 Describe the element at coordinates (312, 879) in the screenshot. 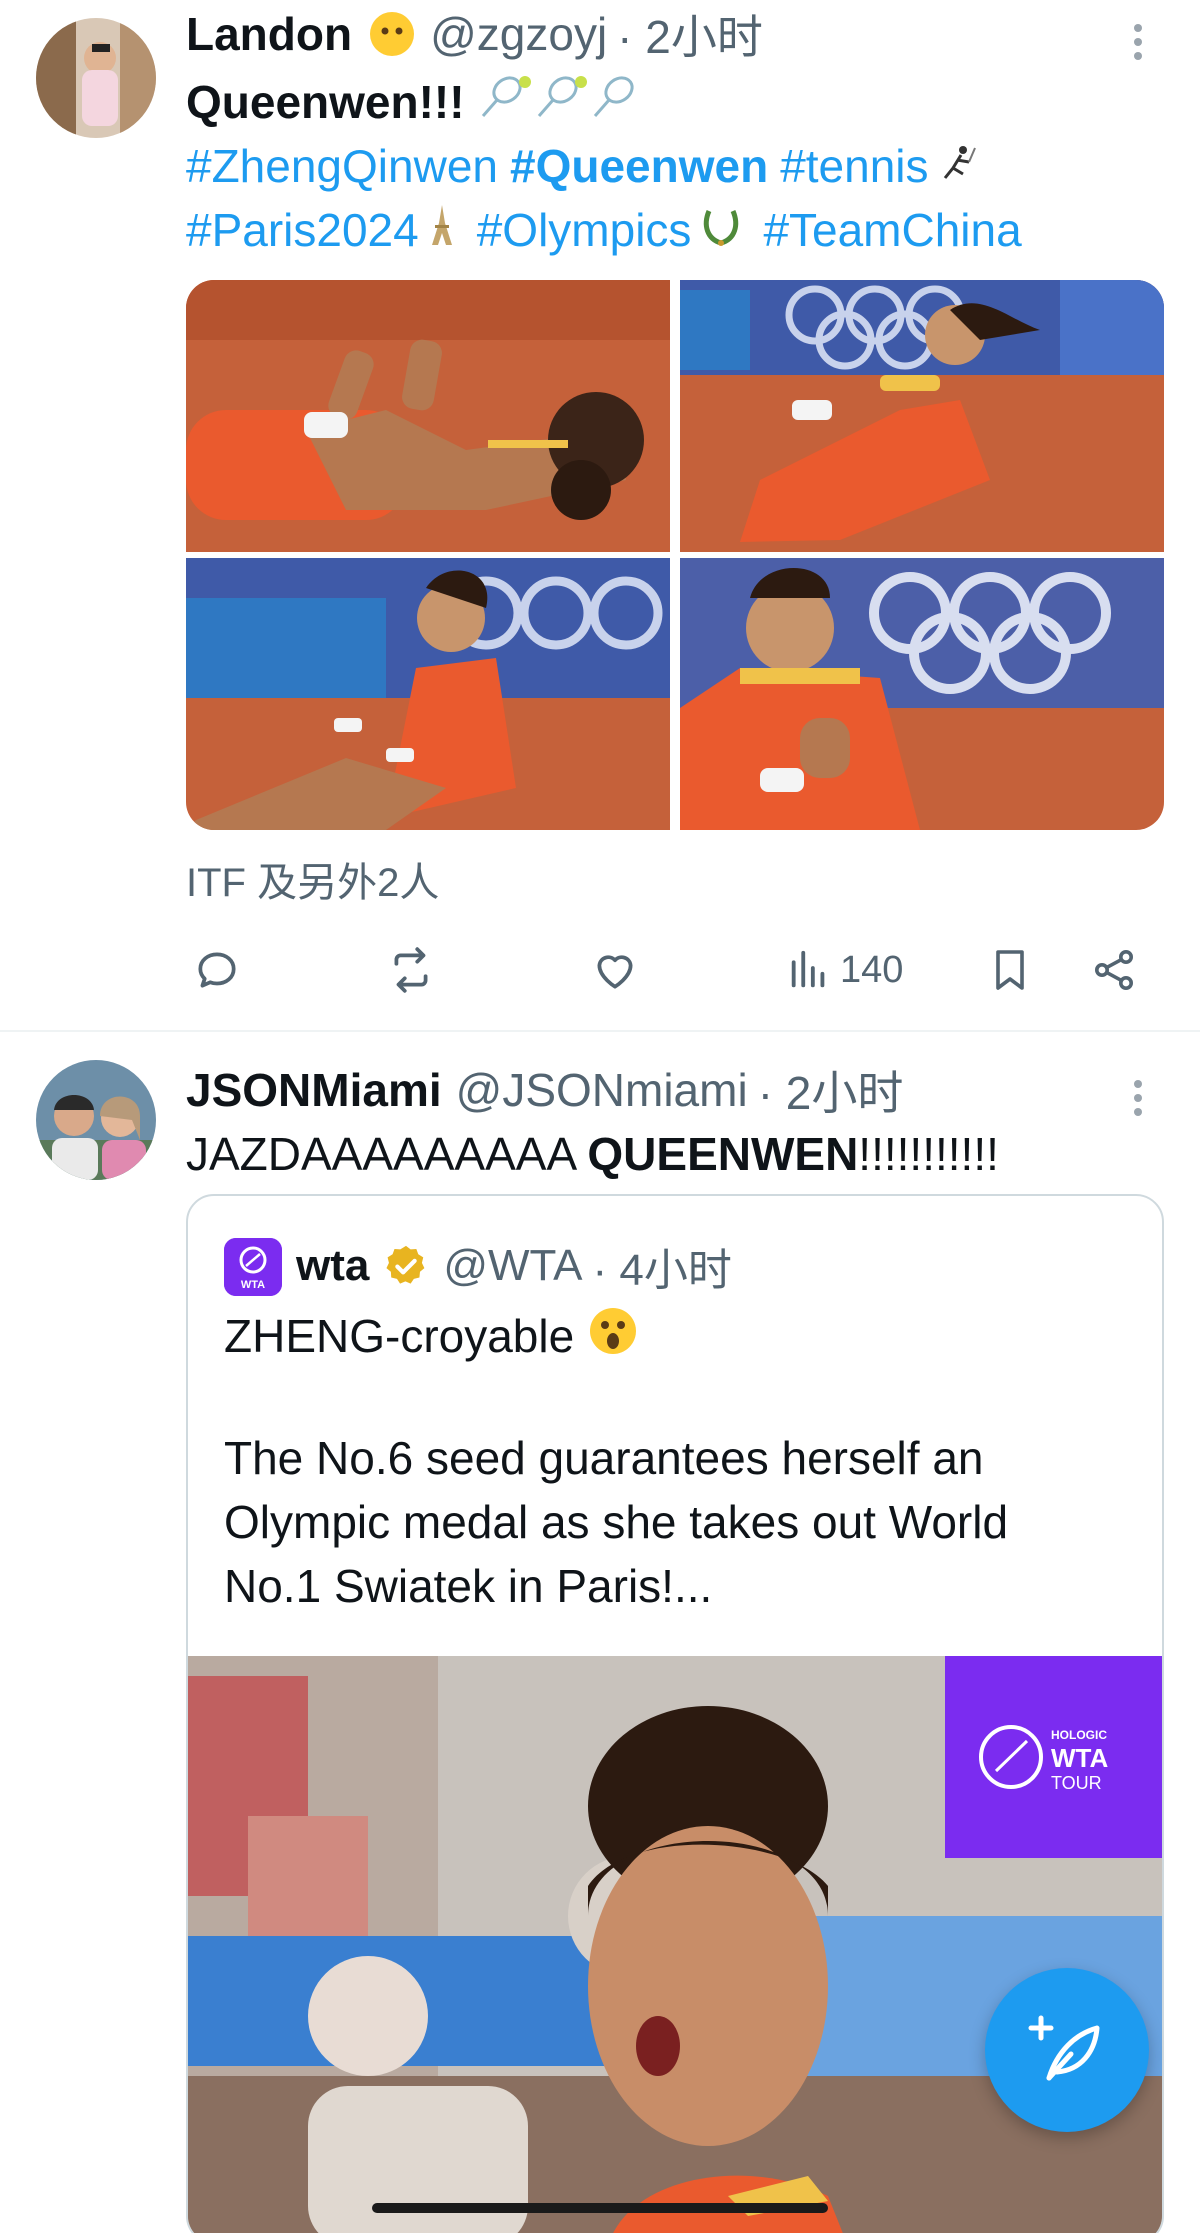

I see `liked-by: ITF 及另外2人` at that location.